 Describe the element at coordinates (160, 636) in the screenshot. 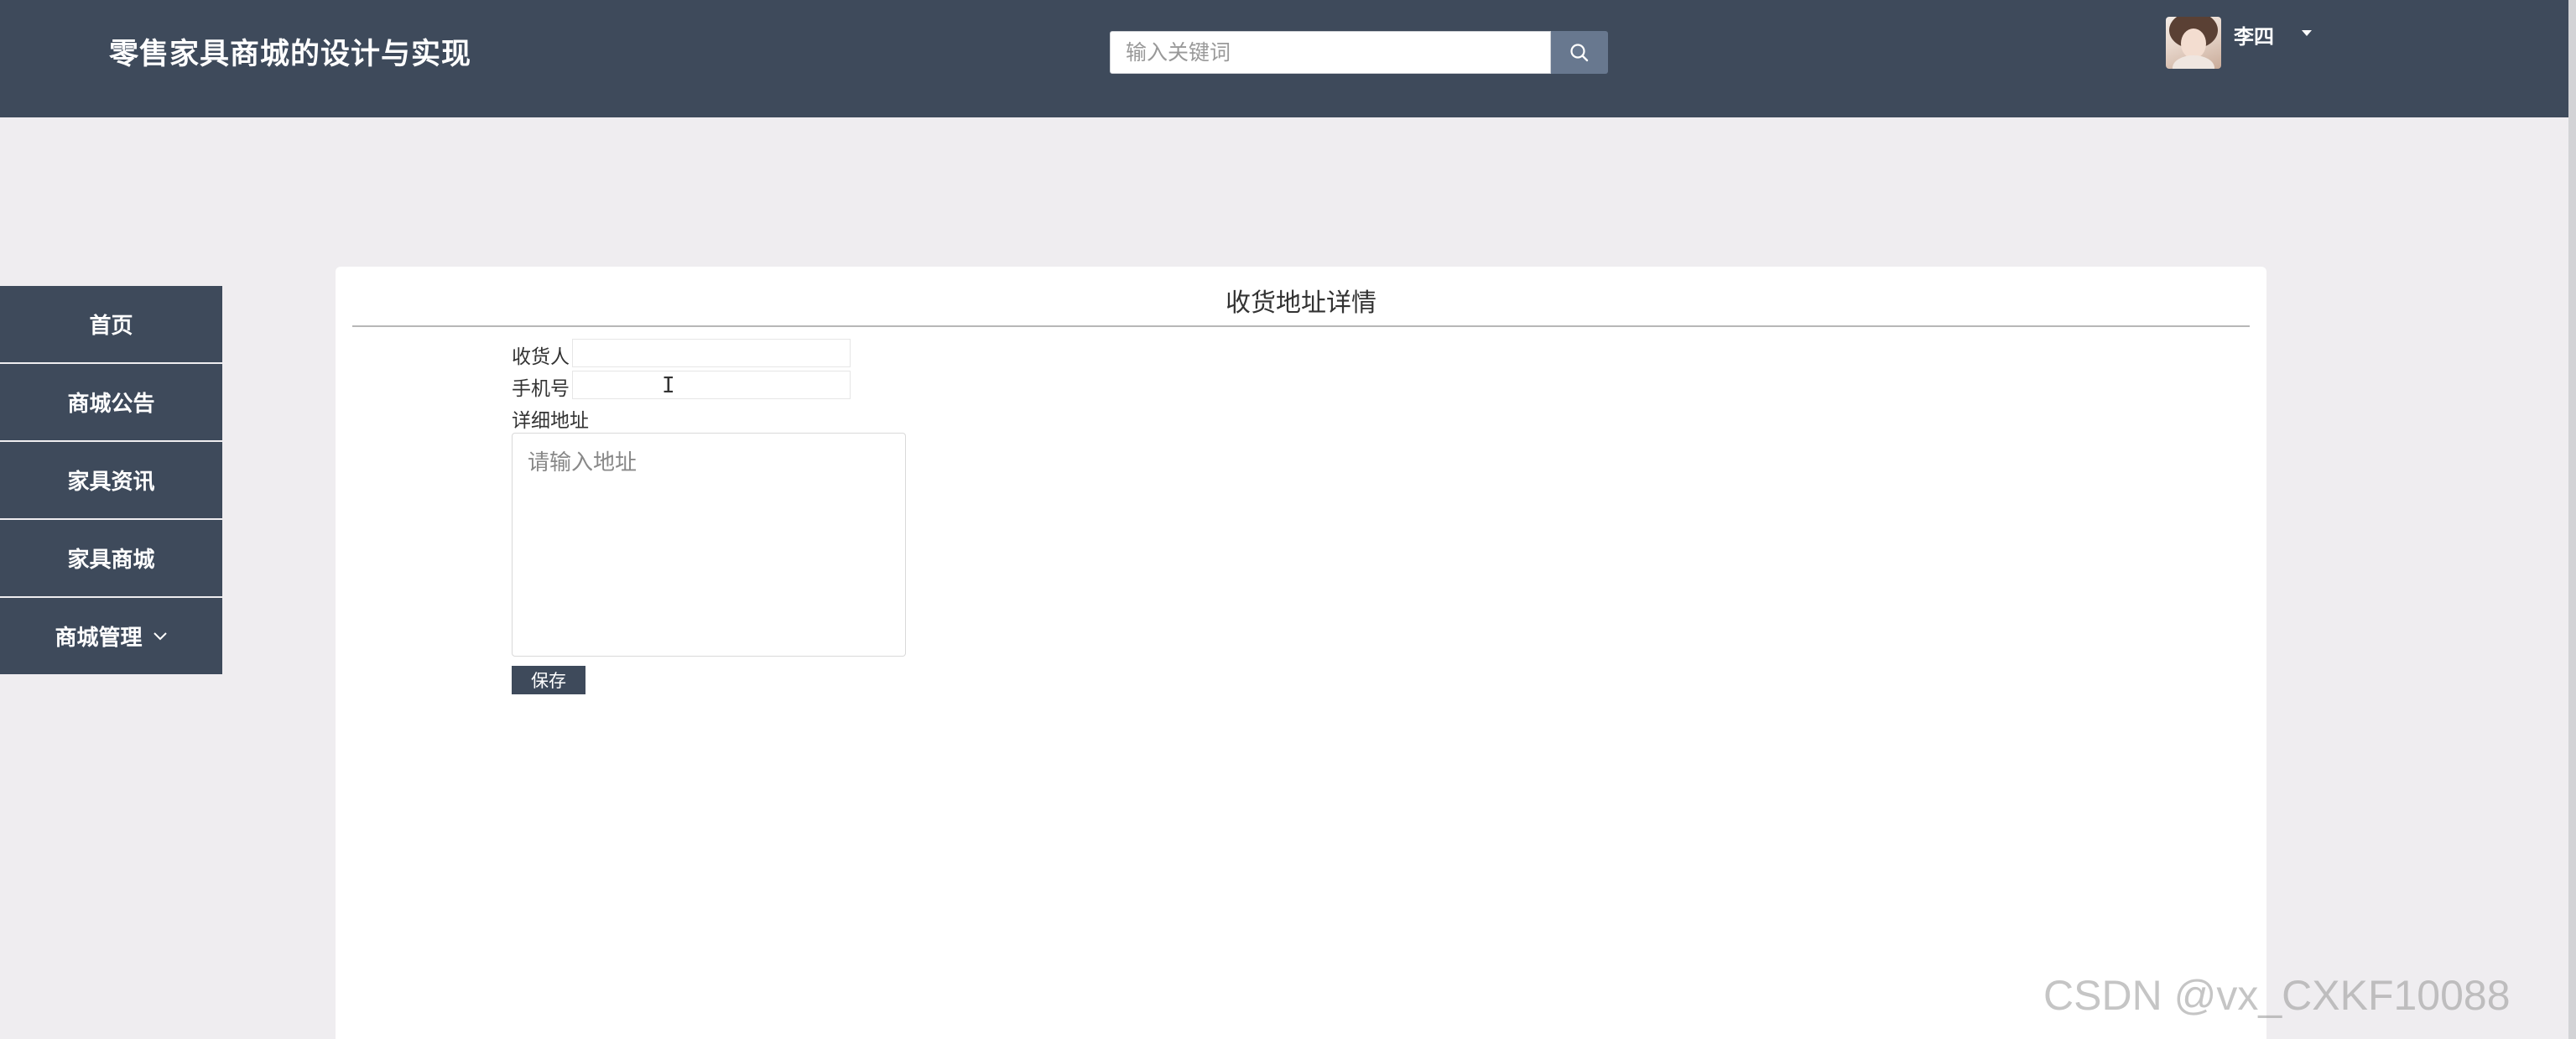

I see `chevron-down-icon` at that location.